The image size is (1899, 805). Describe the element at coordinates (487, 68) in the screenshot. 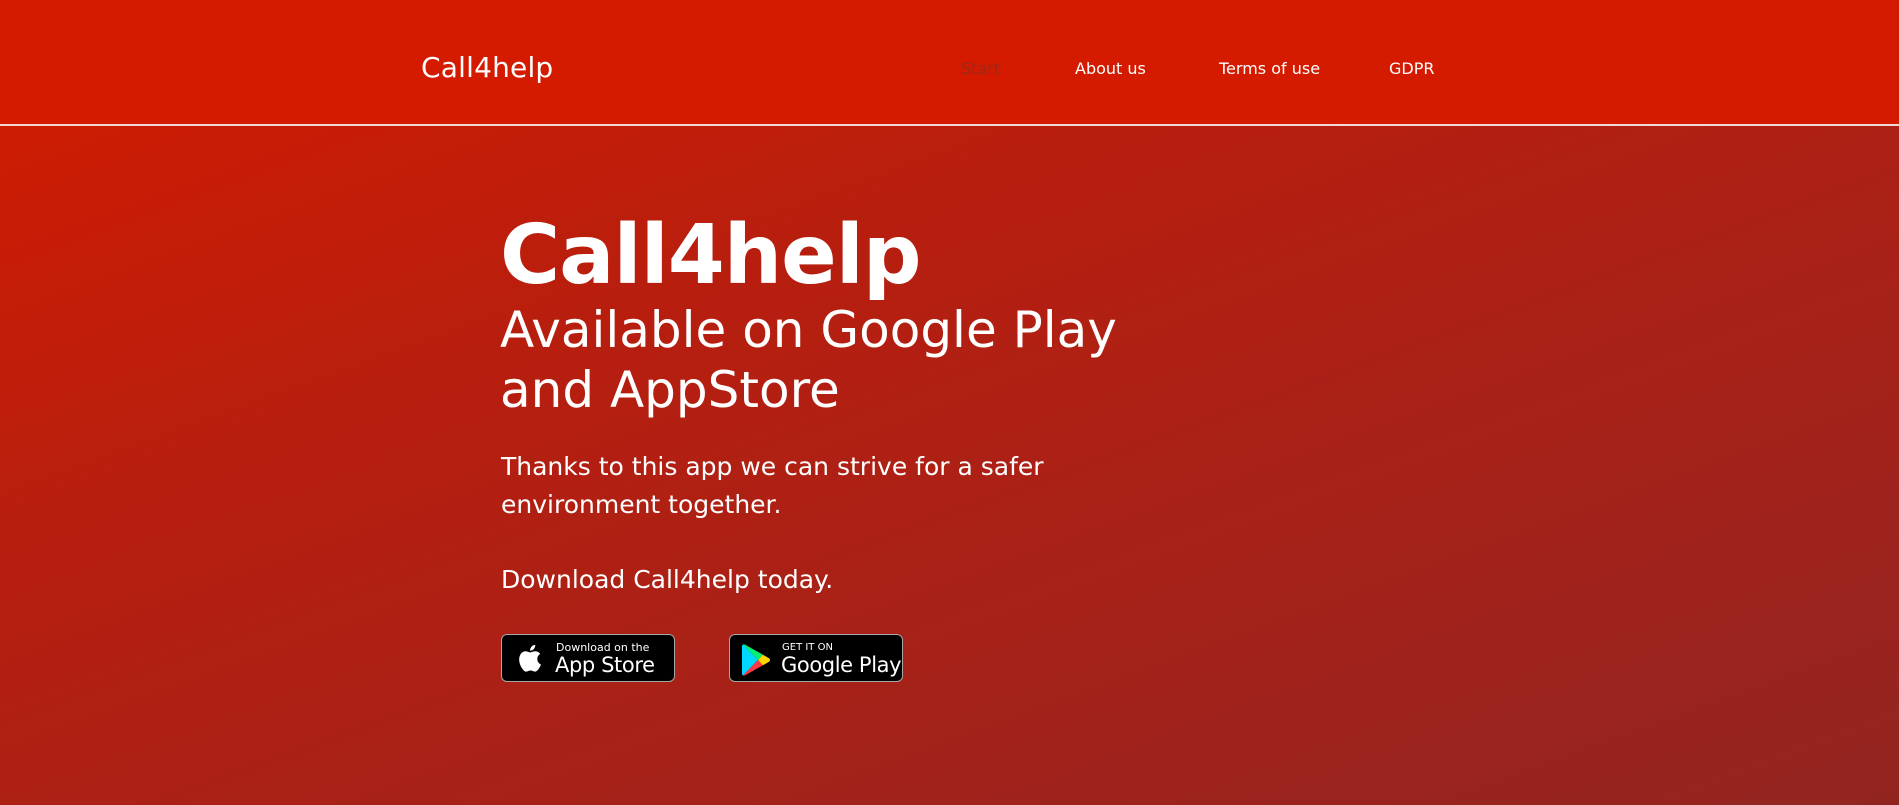

I see `brand-logo-link: Call4help` at that location.